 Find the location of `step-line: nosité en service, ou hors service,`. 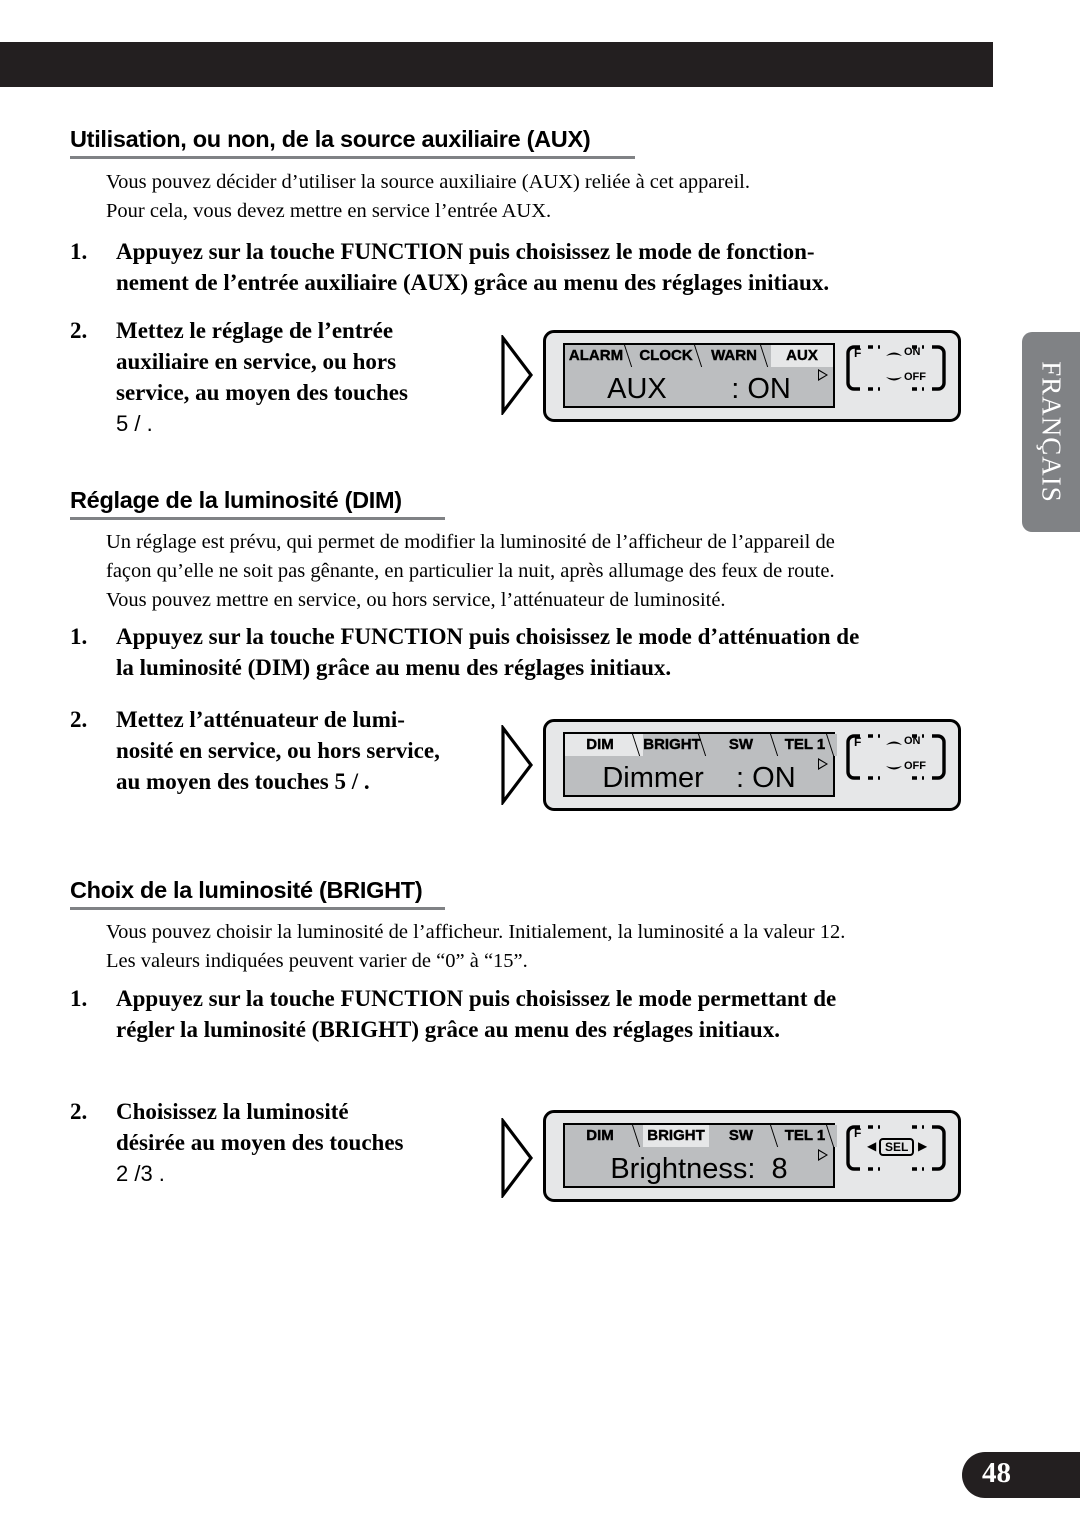

step-line: nosité en service, ou hors service, is located at coordinates (278, 750).